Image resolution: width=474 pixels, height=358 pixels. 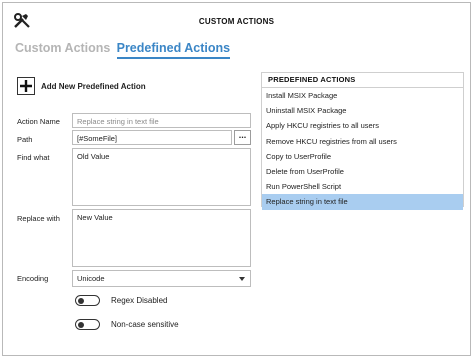 I want to click on list-item: Copy to UserProfile, so click(x=362, y=156).